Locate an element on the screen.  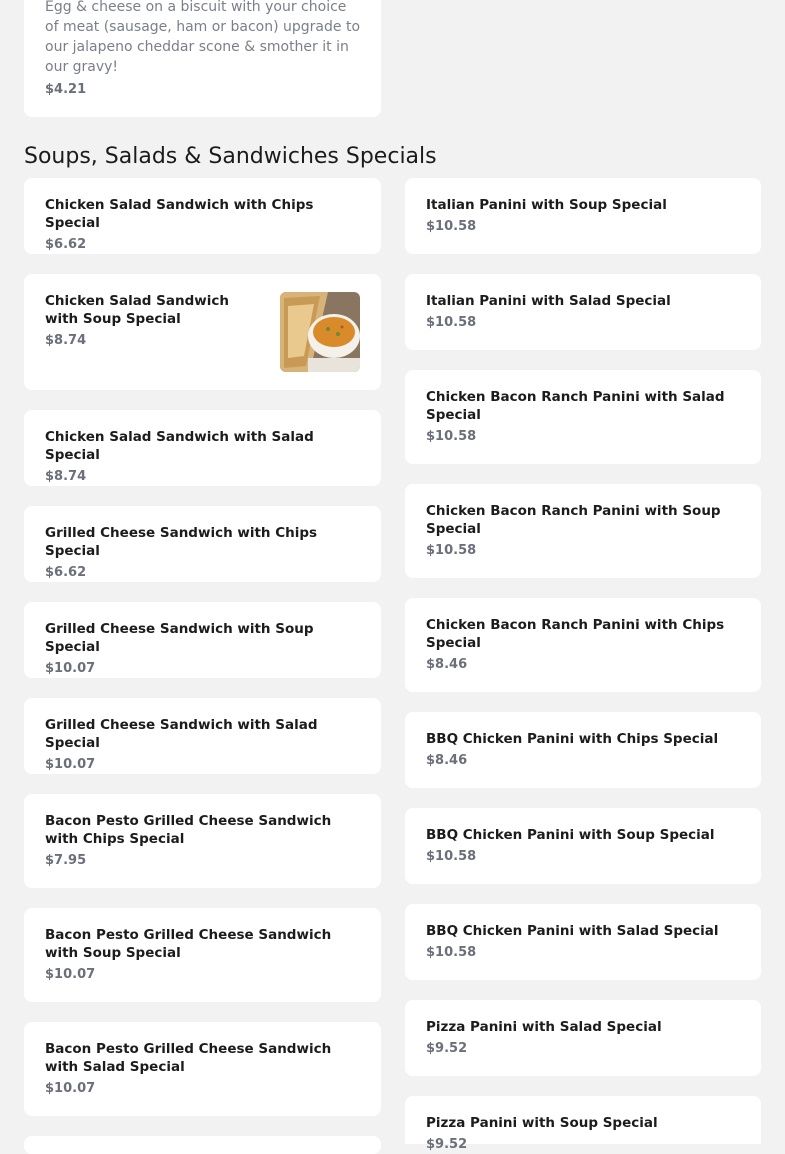
menu-item-card: Pizza Panini with Salad Special $9.52 is located at coordinates (583, 1038).